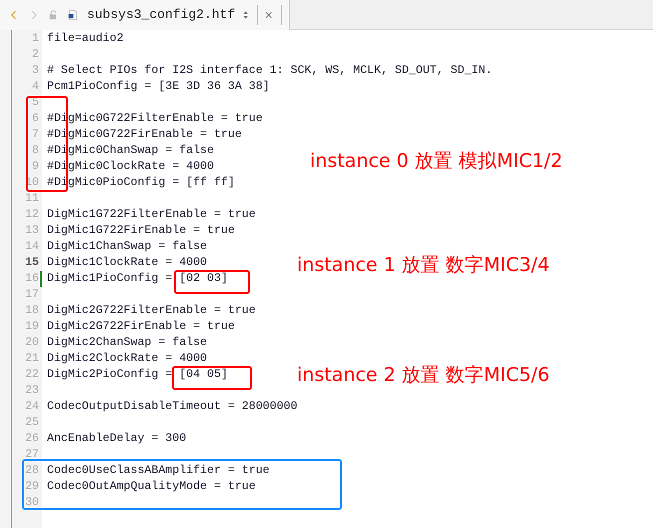  I want to click on line-number: 14, so click(32, 247).